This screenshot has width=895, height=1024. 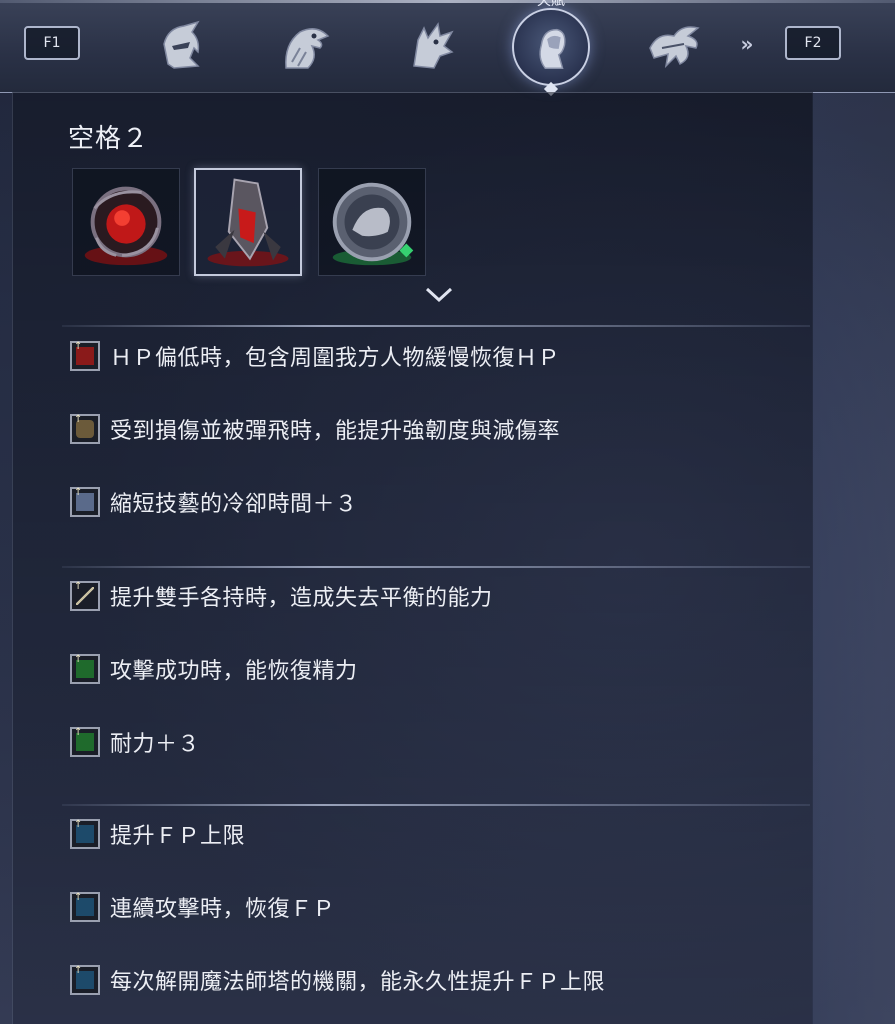 I want to click on tab-eagle, so click(x=306, y=46).